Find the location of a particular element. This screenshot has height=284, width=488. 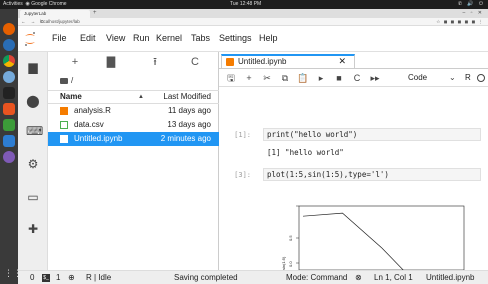

active-file-name: Untitled.ipynb is located at coordinates (450, 277).